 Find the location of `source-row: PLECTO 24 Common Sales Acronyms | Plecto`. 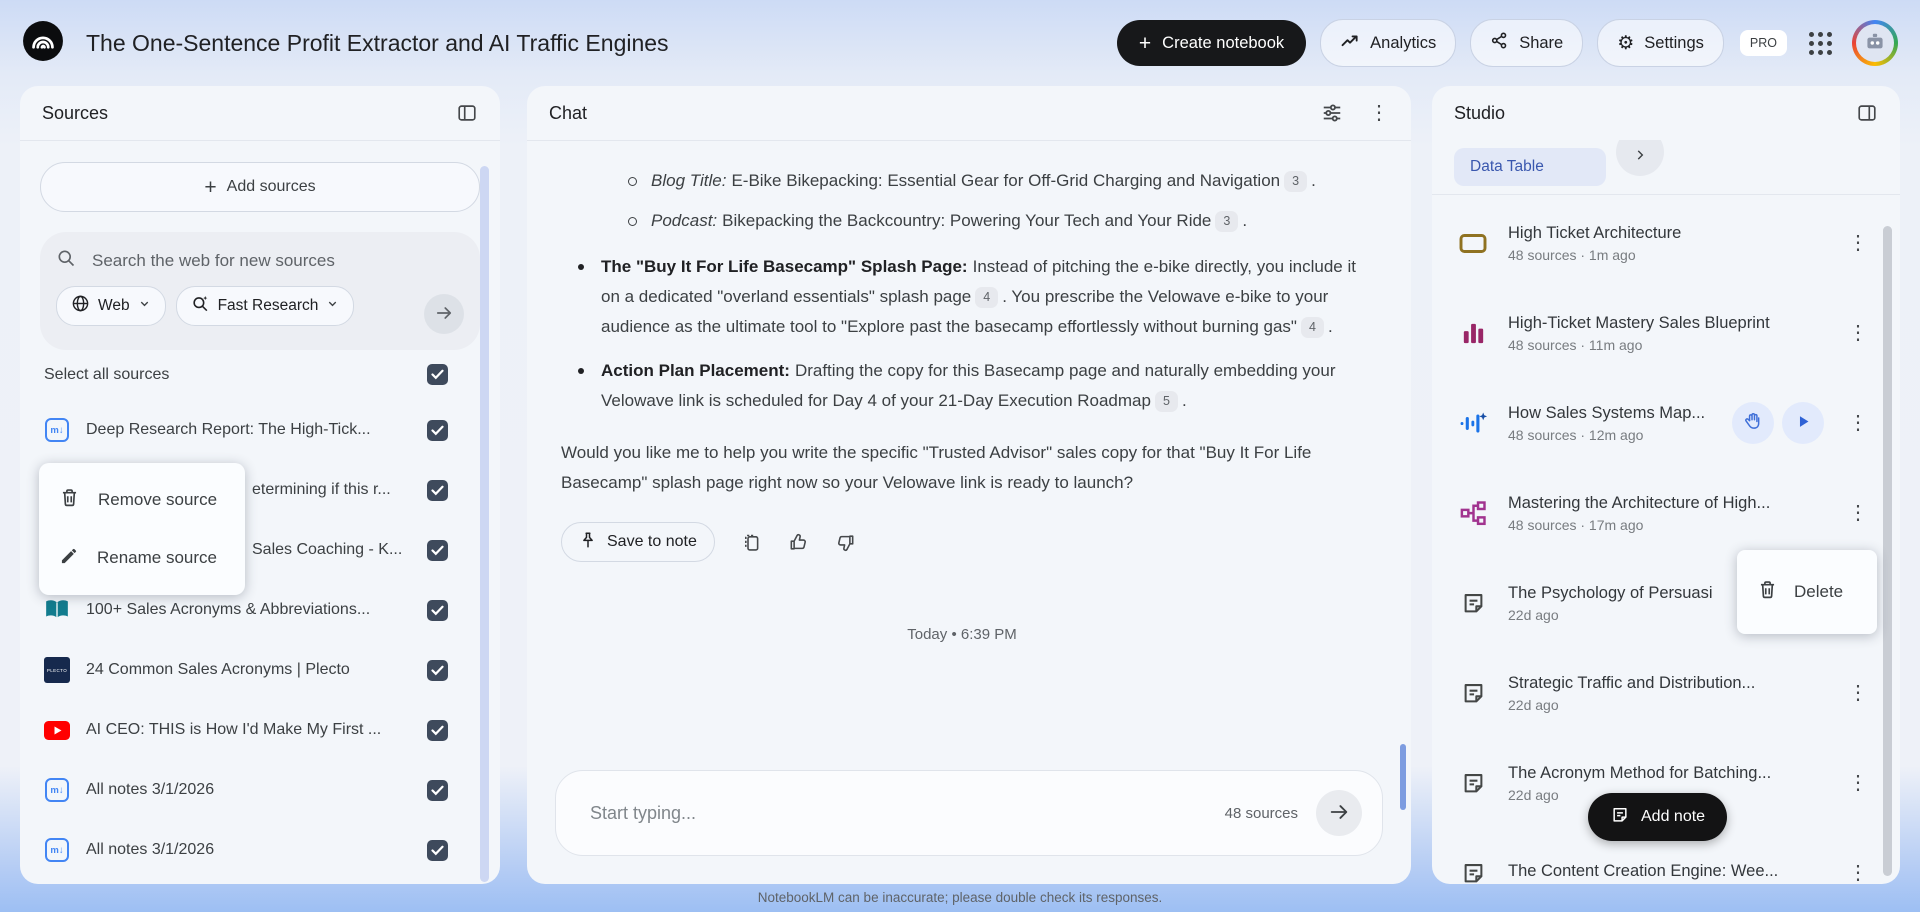

source-row: PLECTO 24 Common Sales Acronyms | Plecto is located at coordinates (260, 670).